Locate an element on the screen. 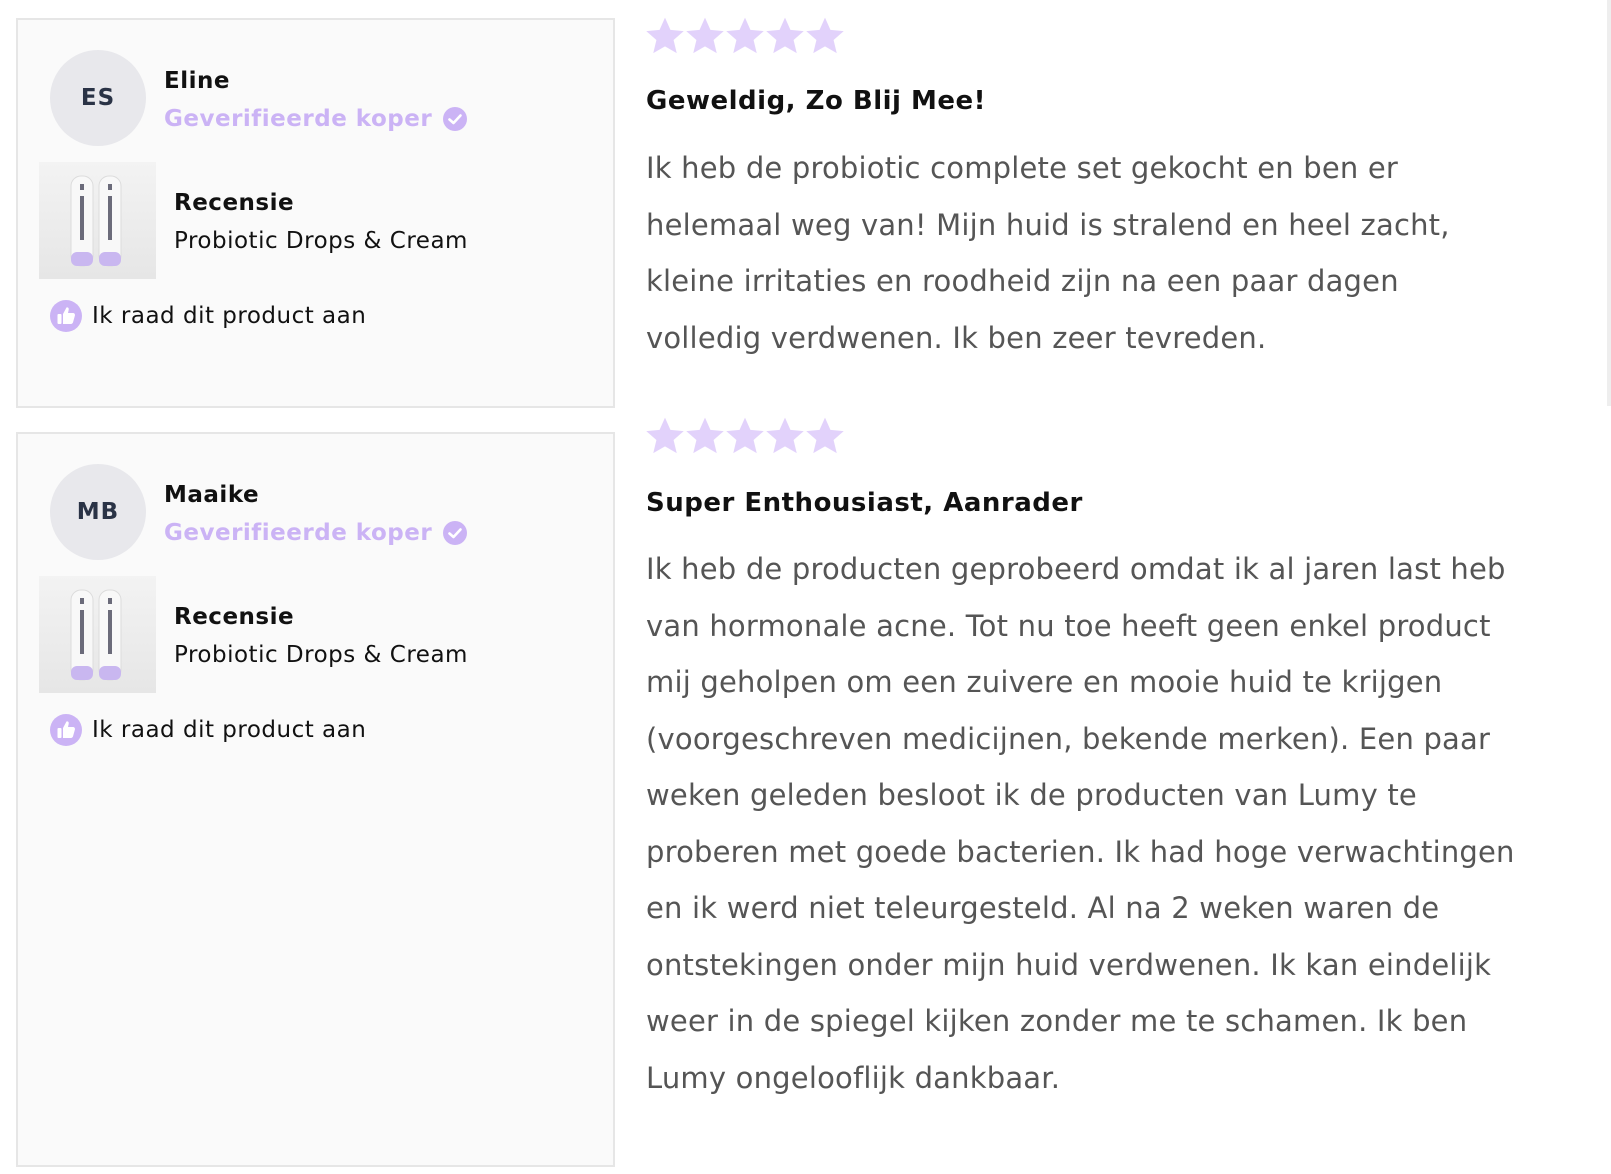 The width and height of the screenshot is (1611, 1174). avatar: ES is located at coordinates (98, 98).